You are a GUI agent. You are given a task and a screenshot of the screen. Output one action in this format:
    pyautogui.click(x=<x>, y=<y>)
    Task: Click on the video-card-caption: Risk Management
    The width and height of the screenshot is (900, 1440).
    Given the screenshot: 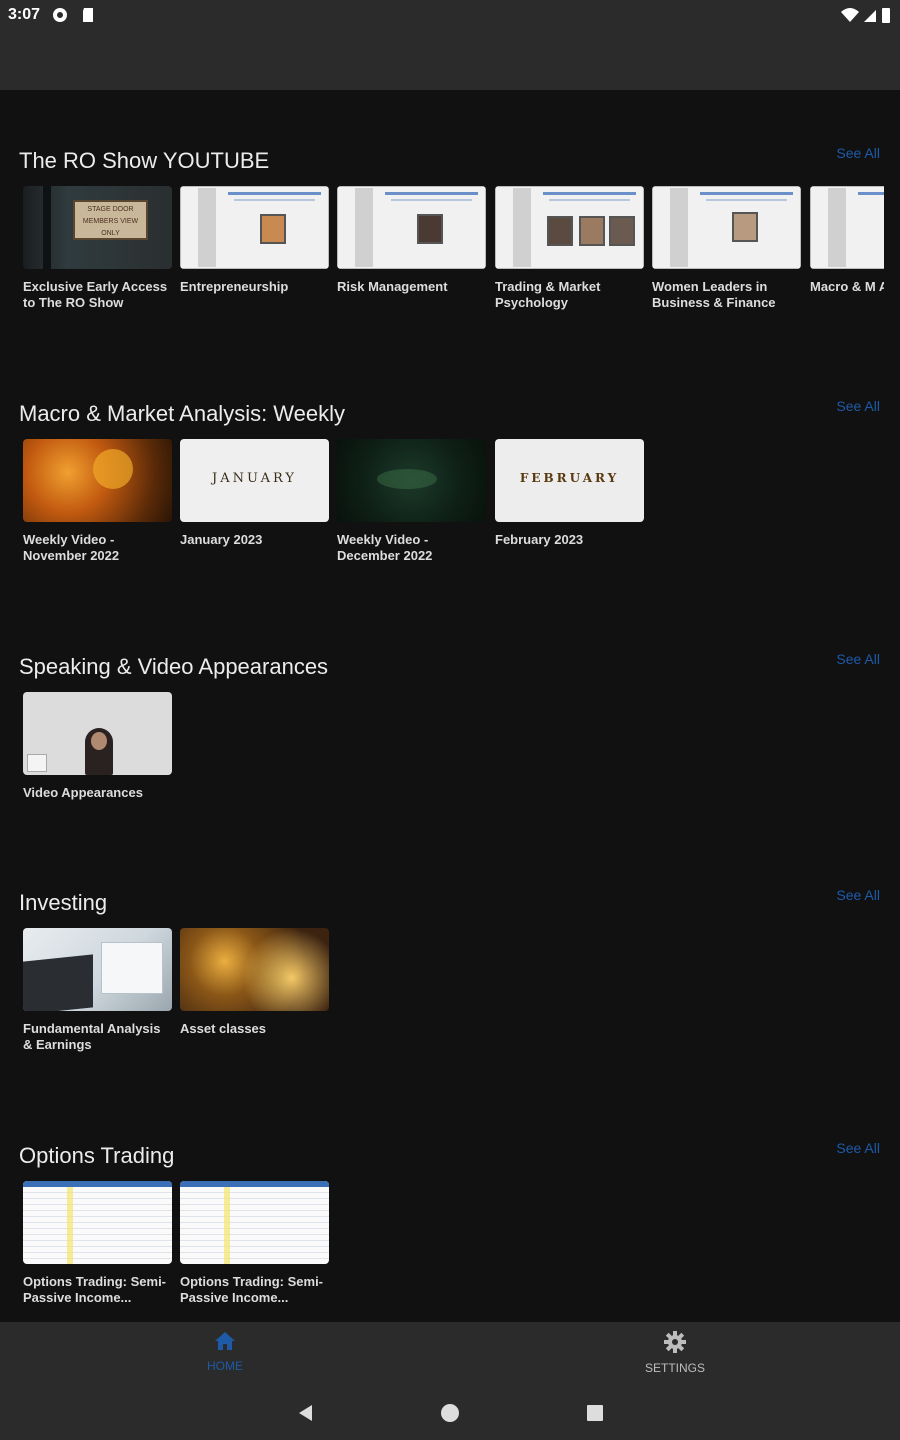 What is the action you would take?
    pyautogui.click(x=392, y=286)
    